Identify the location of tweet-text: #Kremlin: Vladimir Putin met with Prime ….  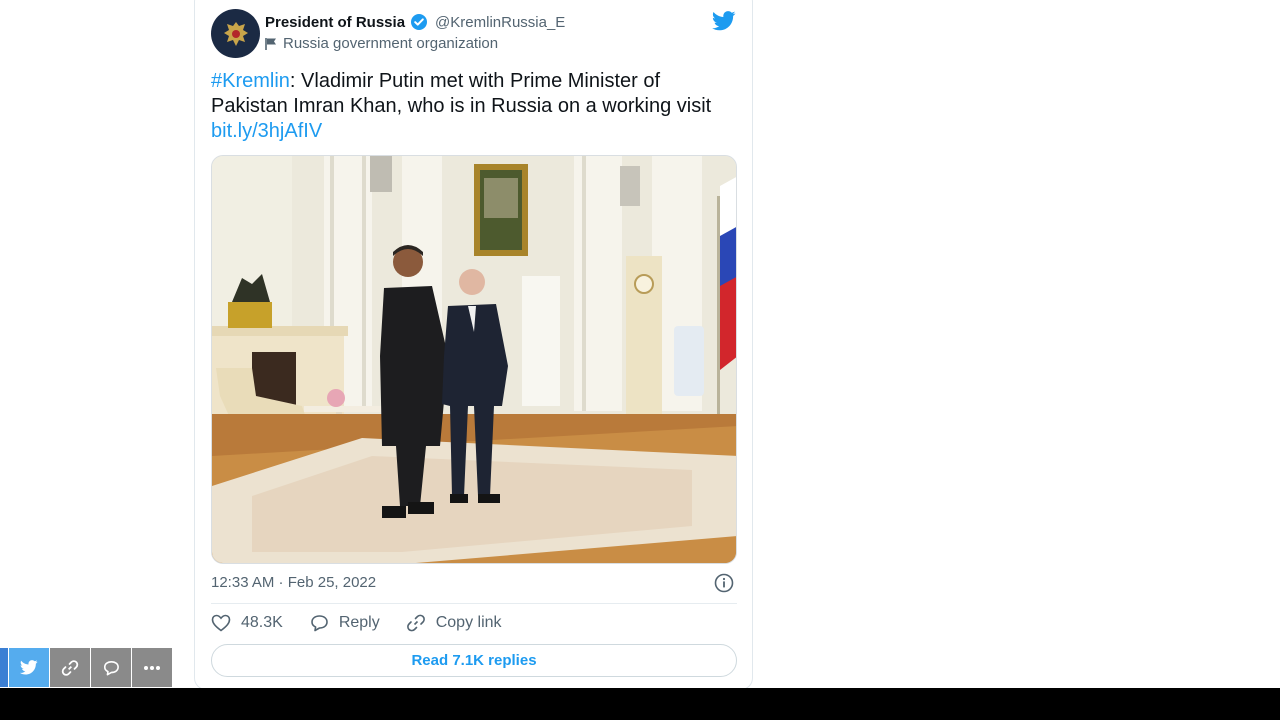
(471, 106).